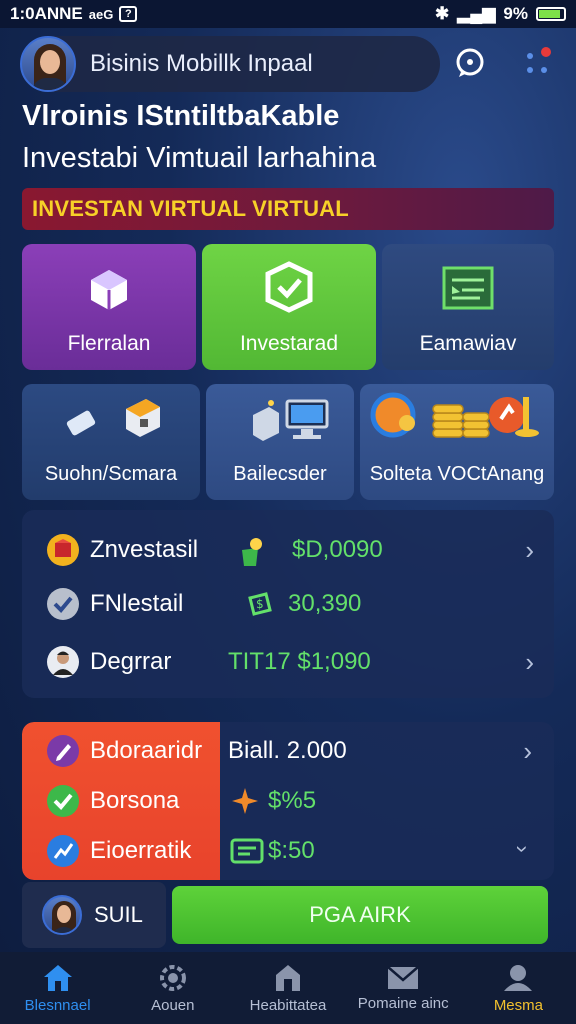 Image resolution: width=576 pixels, height=1024 pixels. Describe the element at coordinates (522, 848) in the screenshot. I see `chevron-down-icon: ›` at that location.